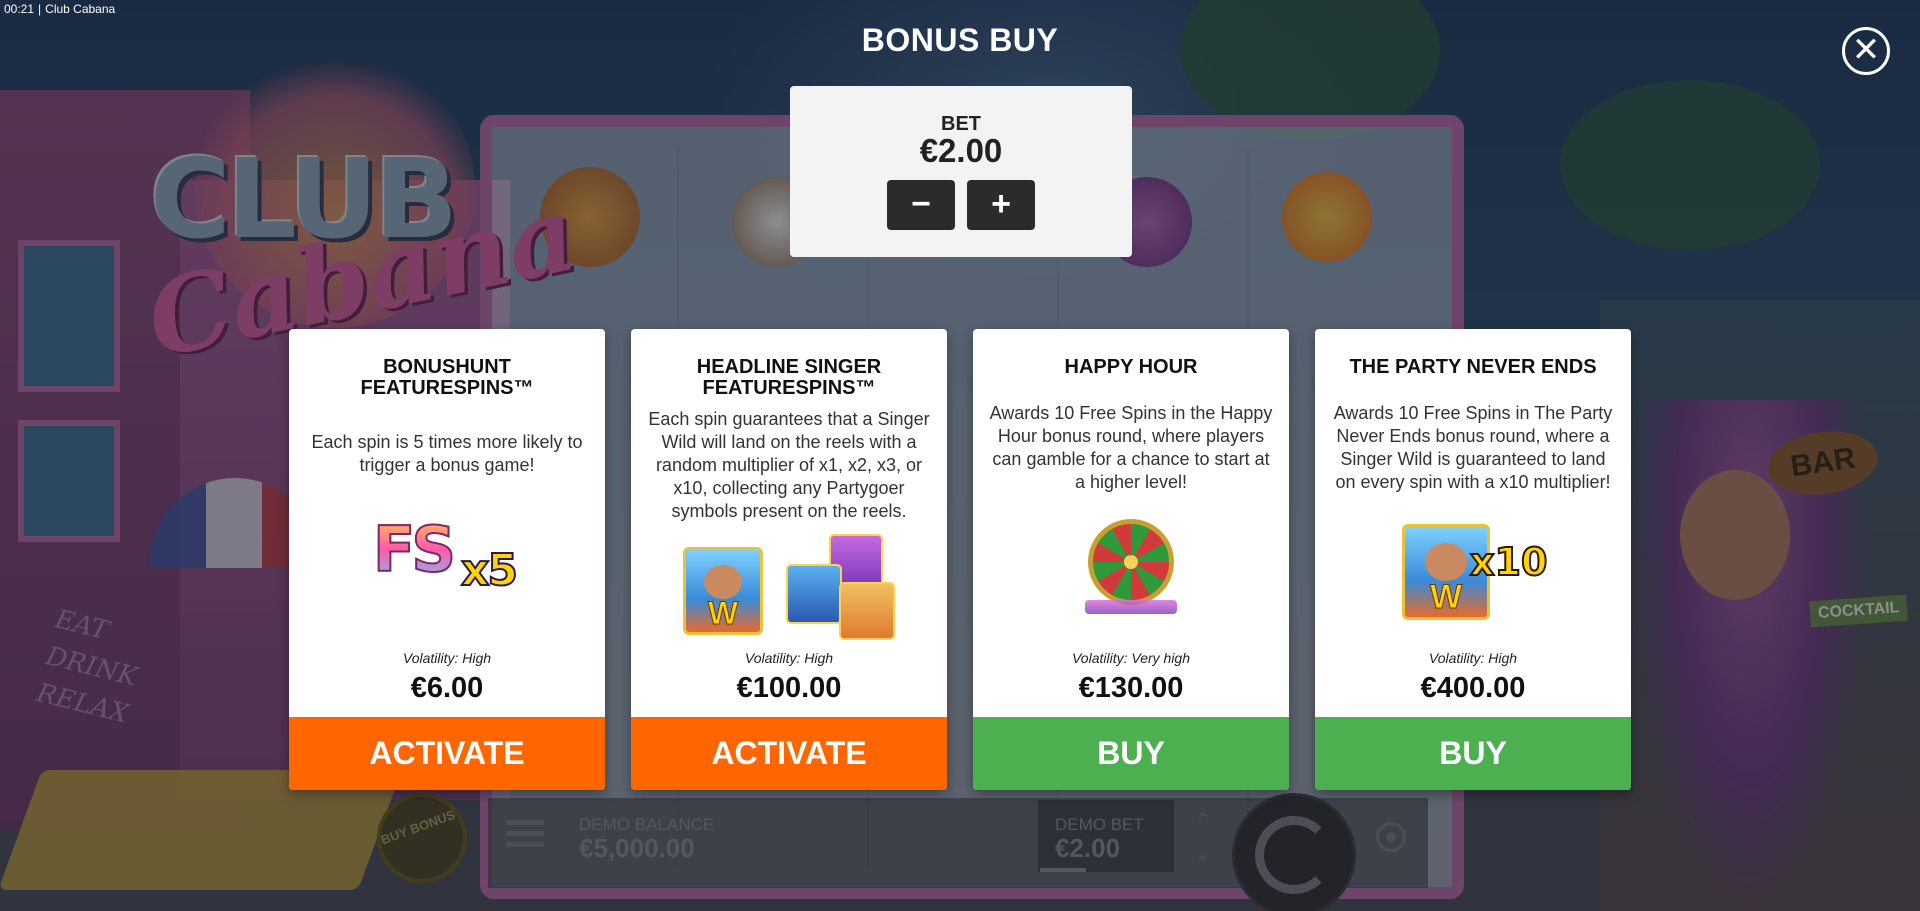 This screenshot has width=1920, height=911. Describe the element at coordinates (789, 377) in the screenshot. I see `card-title: HEADLINE SINGER FEATURESPINS™` at that location.